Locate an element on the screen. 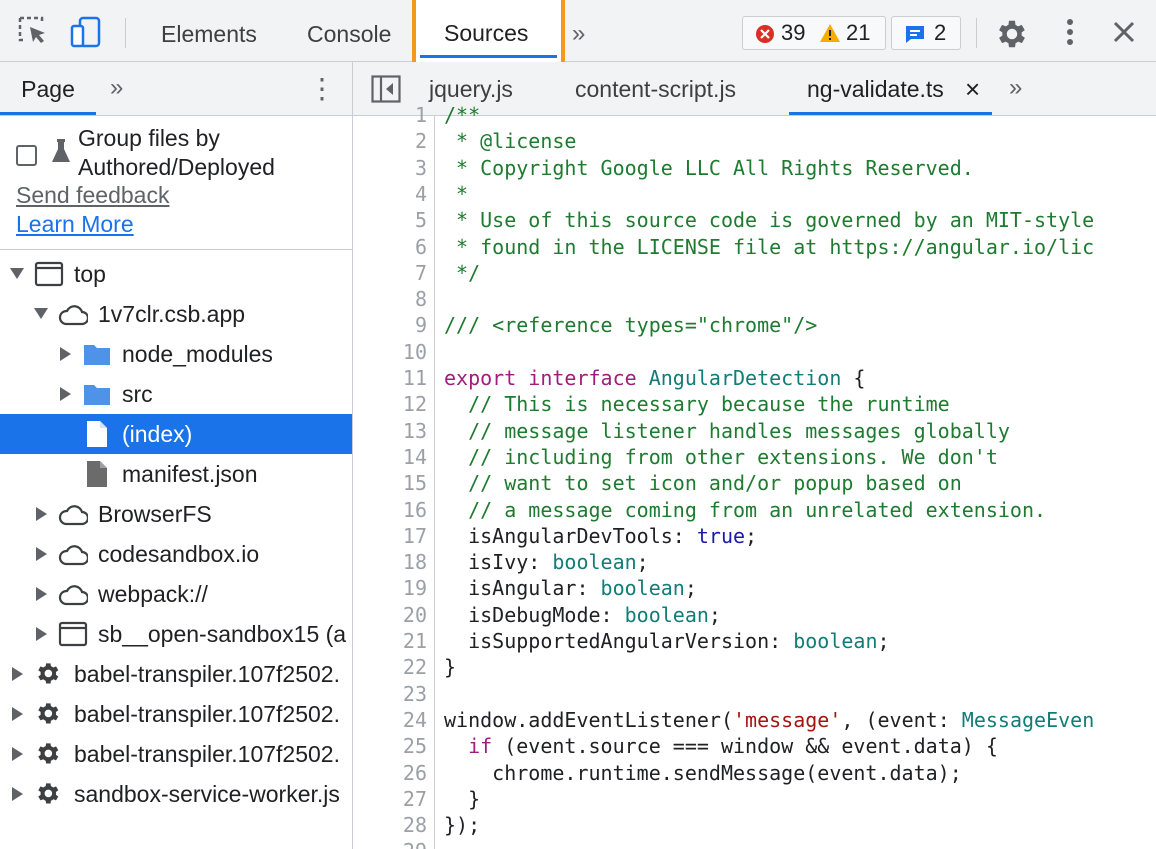 Image resolution: width=1156 pixels, height=849 pixels. line-number: 24 is located at coordinates (390, 720).